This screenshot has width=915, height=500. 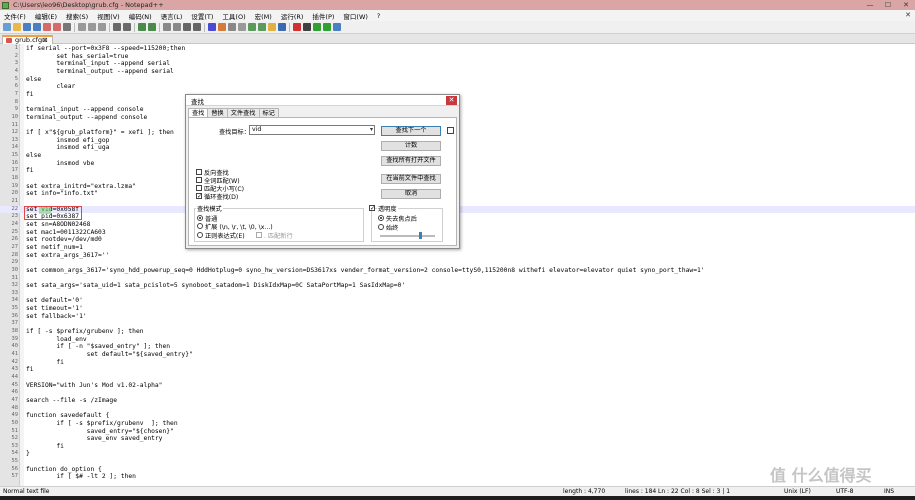 What do you see at coordinates (317, 27) in the screenshot?
I see `play-icon` at bounding box center [317, 27].